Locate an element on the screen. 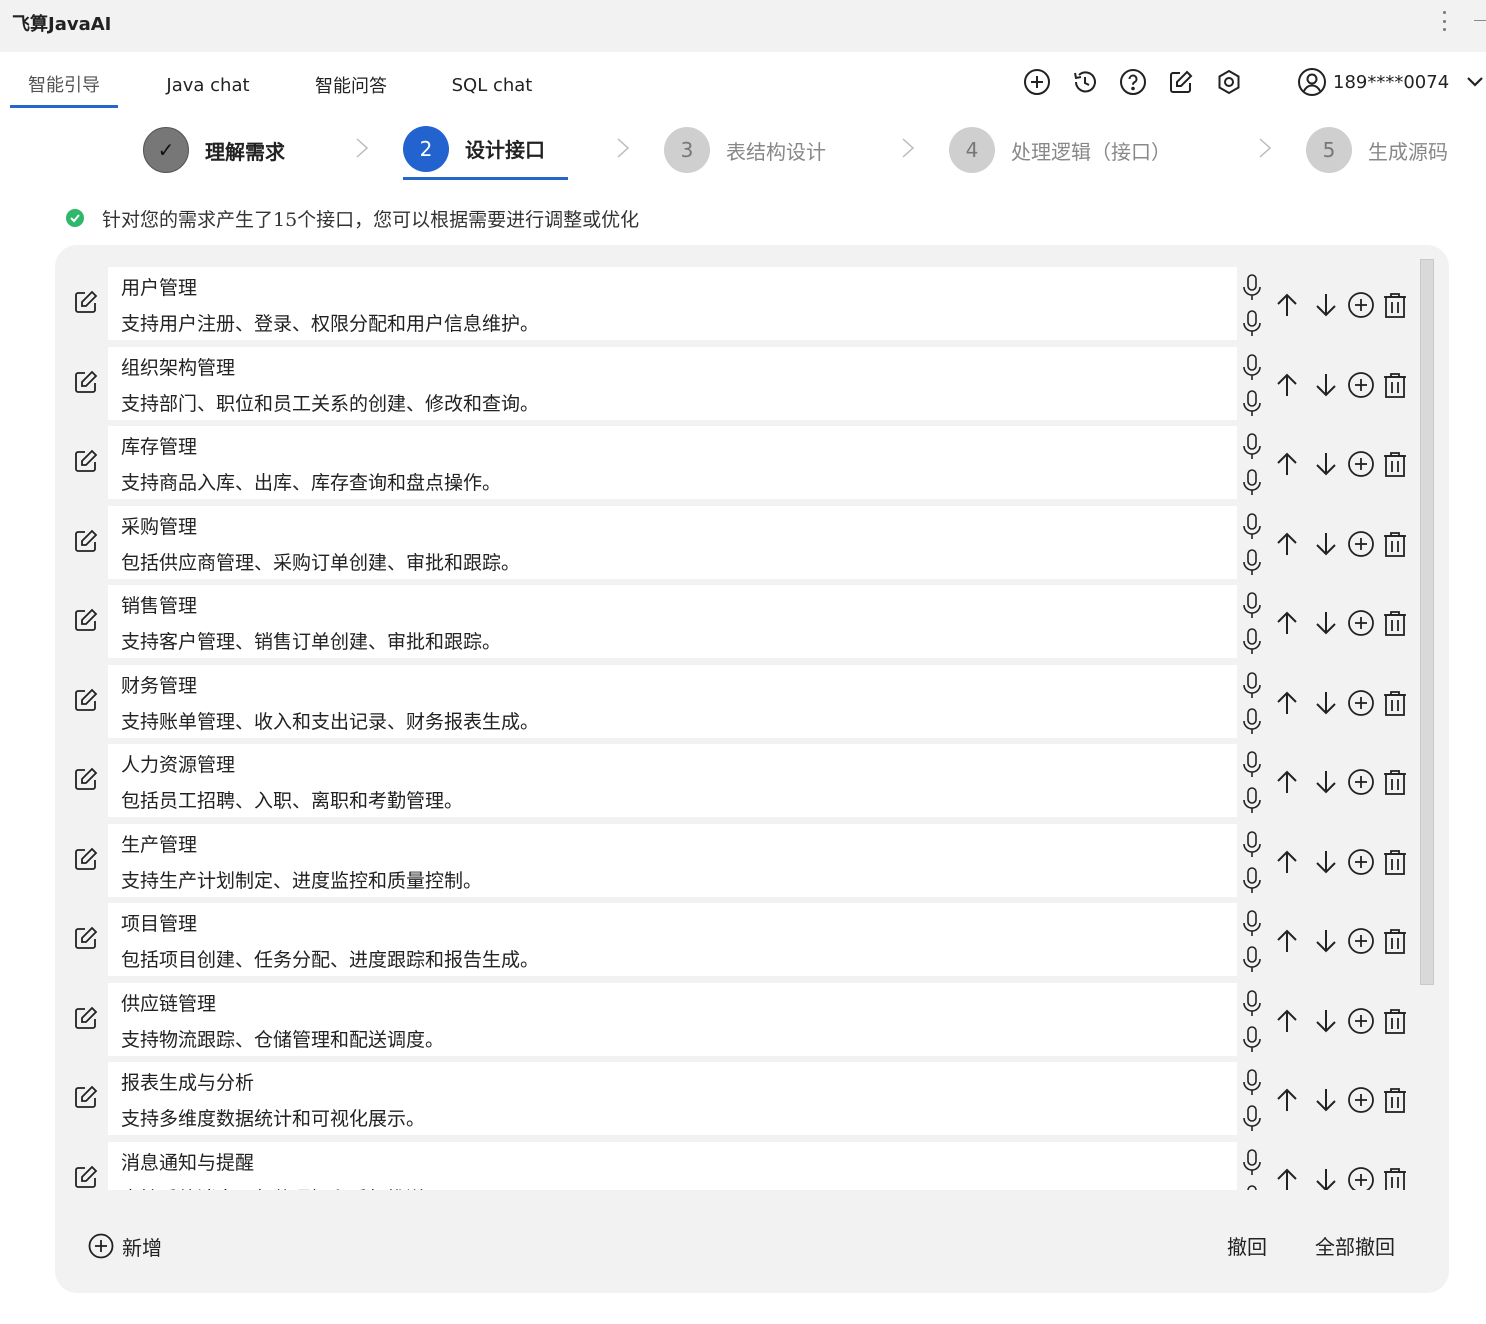 This screenshot has width=1486, height=1324. interface-card: 用户管理 支持用户注册、登录、权限分配和用户信息维护。 is located at coordinates (672, 303).